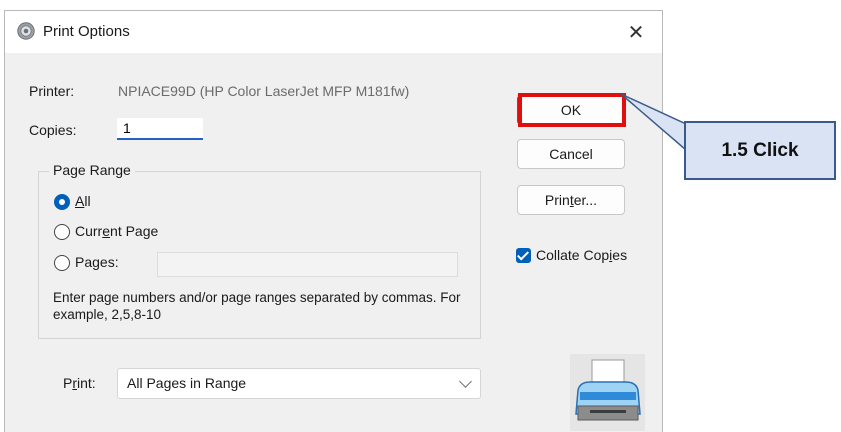 Image resolution: width=841 pixels, height=432 pixels. Describe the element at coordinates (26, 31) in the screenshot. I see `gear-icon` at that location.